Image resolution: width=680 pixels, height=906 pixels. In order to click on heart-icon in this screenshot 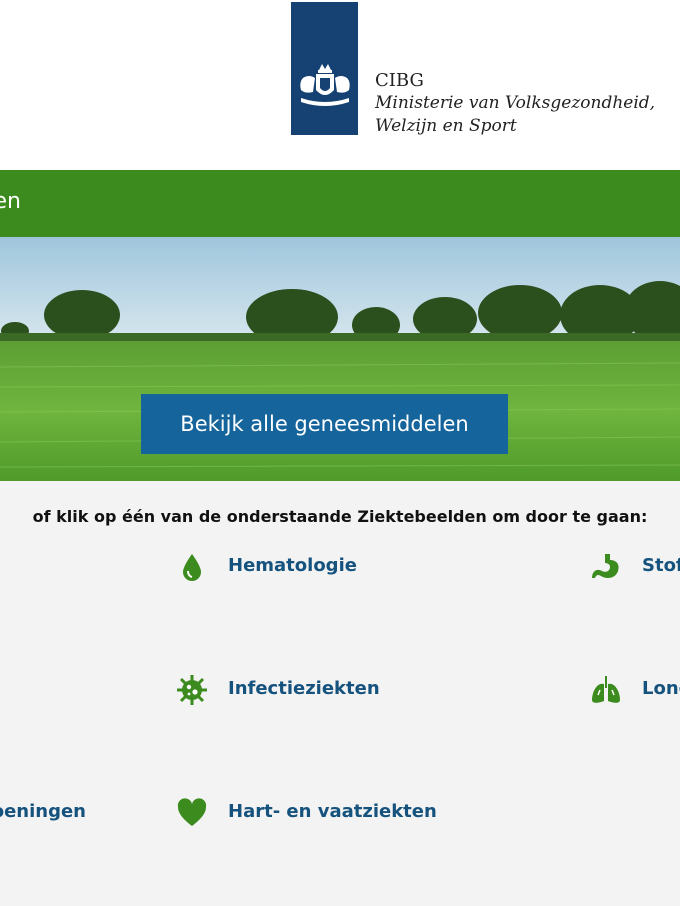, I will do `click(192, 812)`.